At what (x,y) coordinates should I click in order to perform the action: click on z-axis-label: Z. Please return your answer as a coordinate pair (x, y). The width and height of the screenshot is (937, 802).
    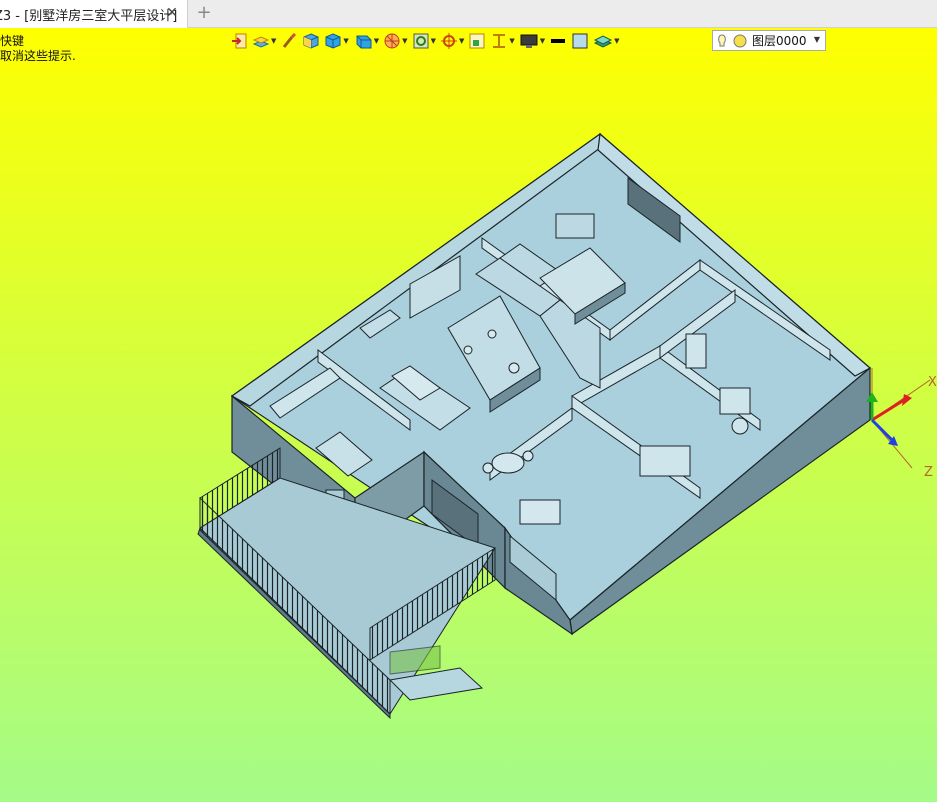
    Looking at the image, I should click on (928, 472).